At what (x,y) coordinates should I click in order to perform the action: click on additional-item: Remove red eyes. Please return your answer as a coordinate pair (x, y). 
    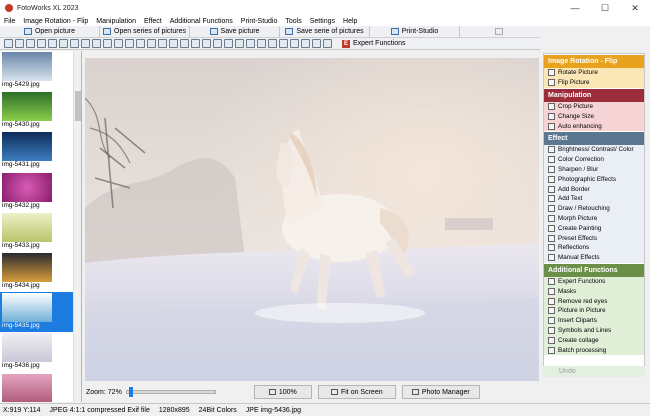
    Looking at the image, I should click on (594, 301).